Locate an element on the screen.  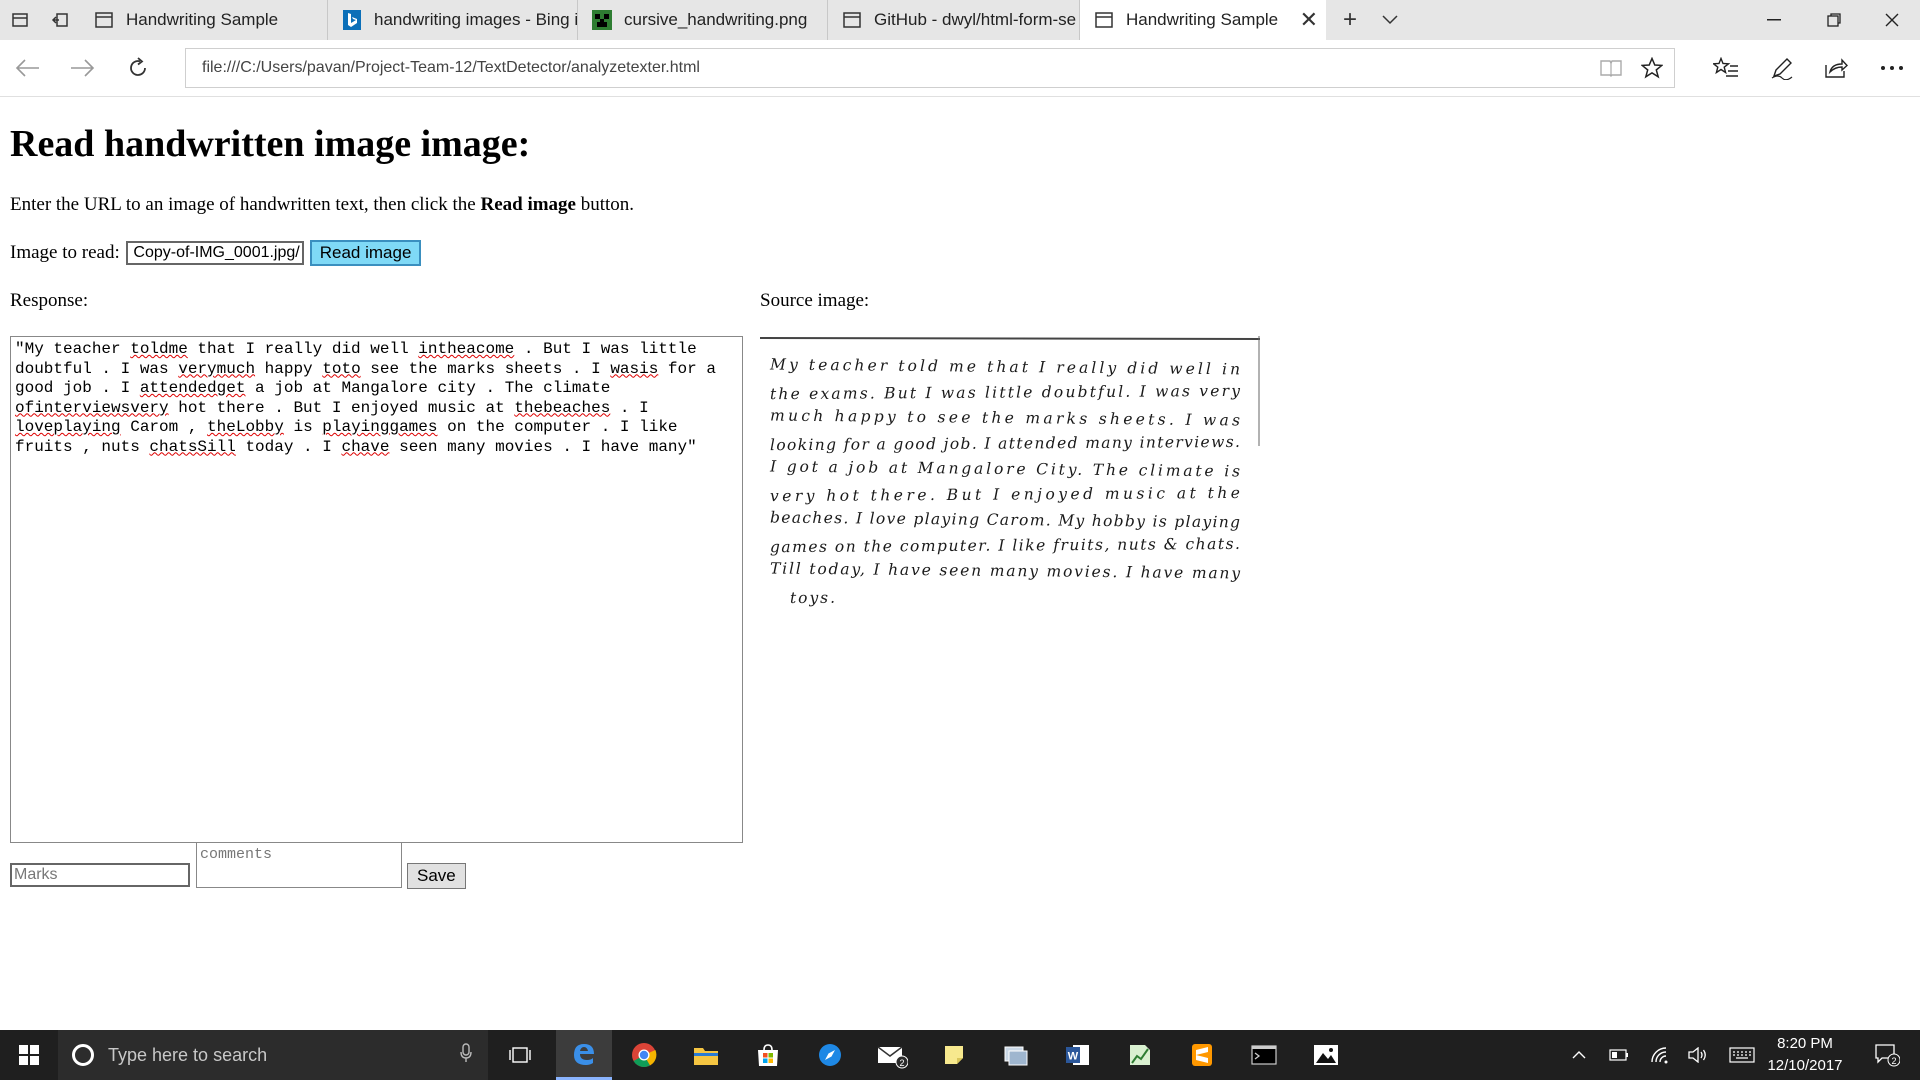
misspelled-word: theLobby is located at coordinates (245, 427).